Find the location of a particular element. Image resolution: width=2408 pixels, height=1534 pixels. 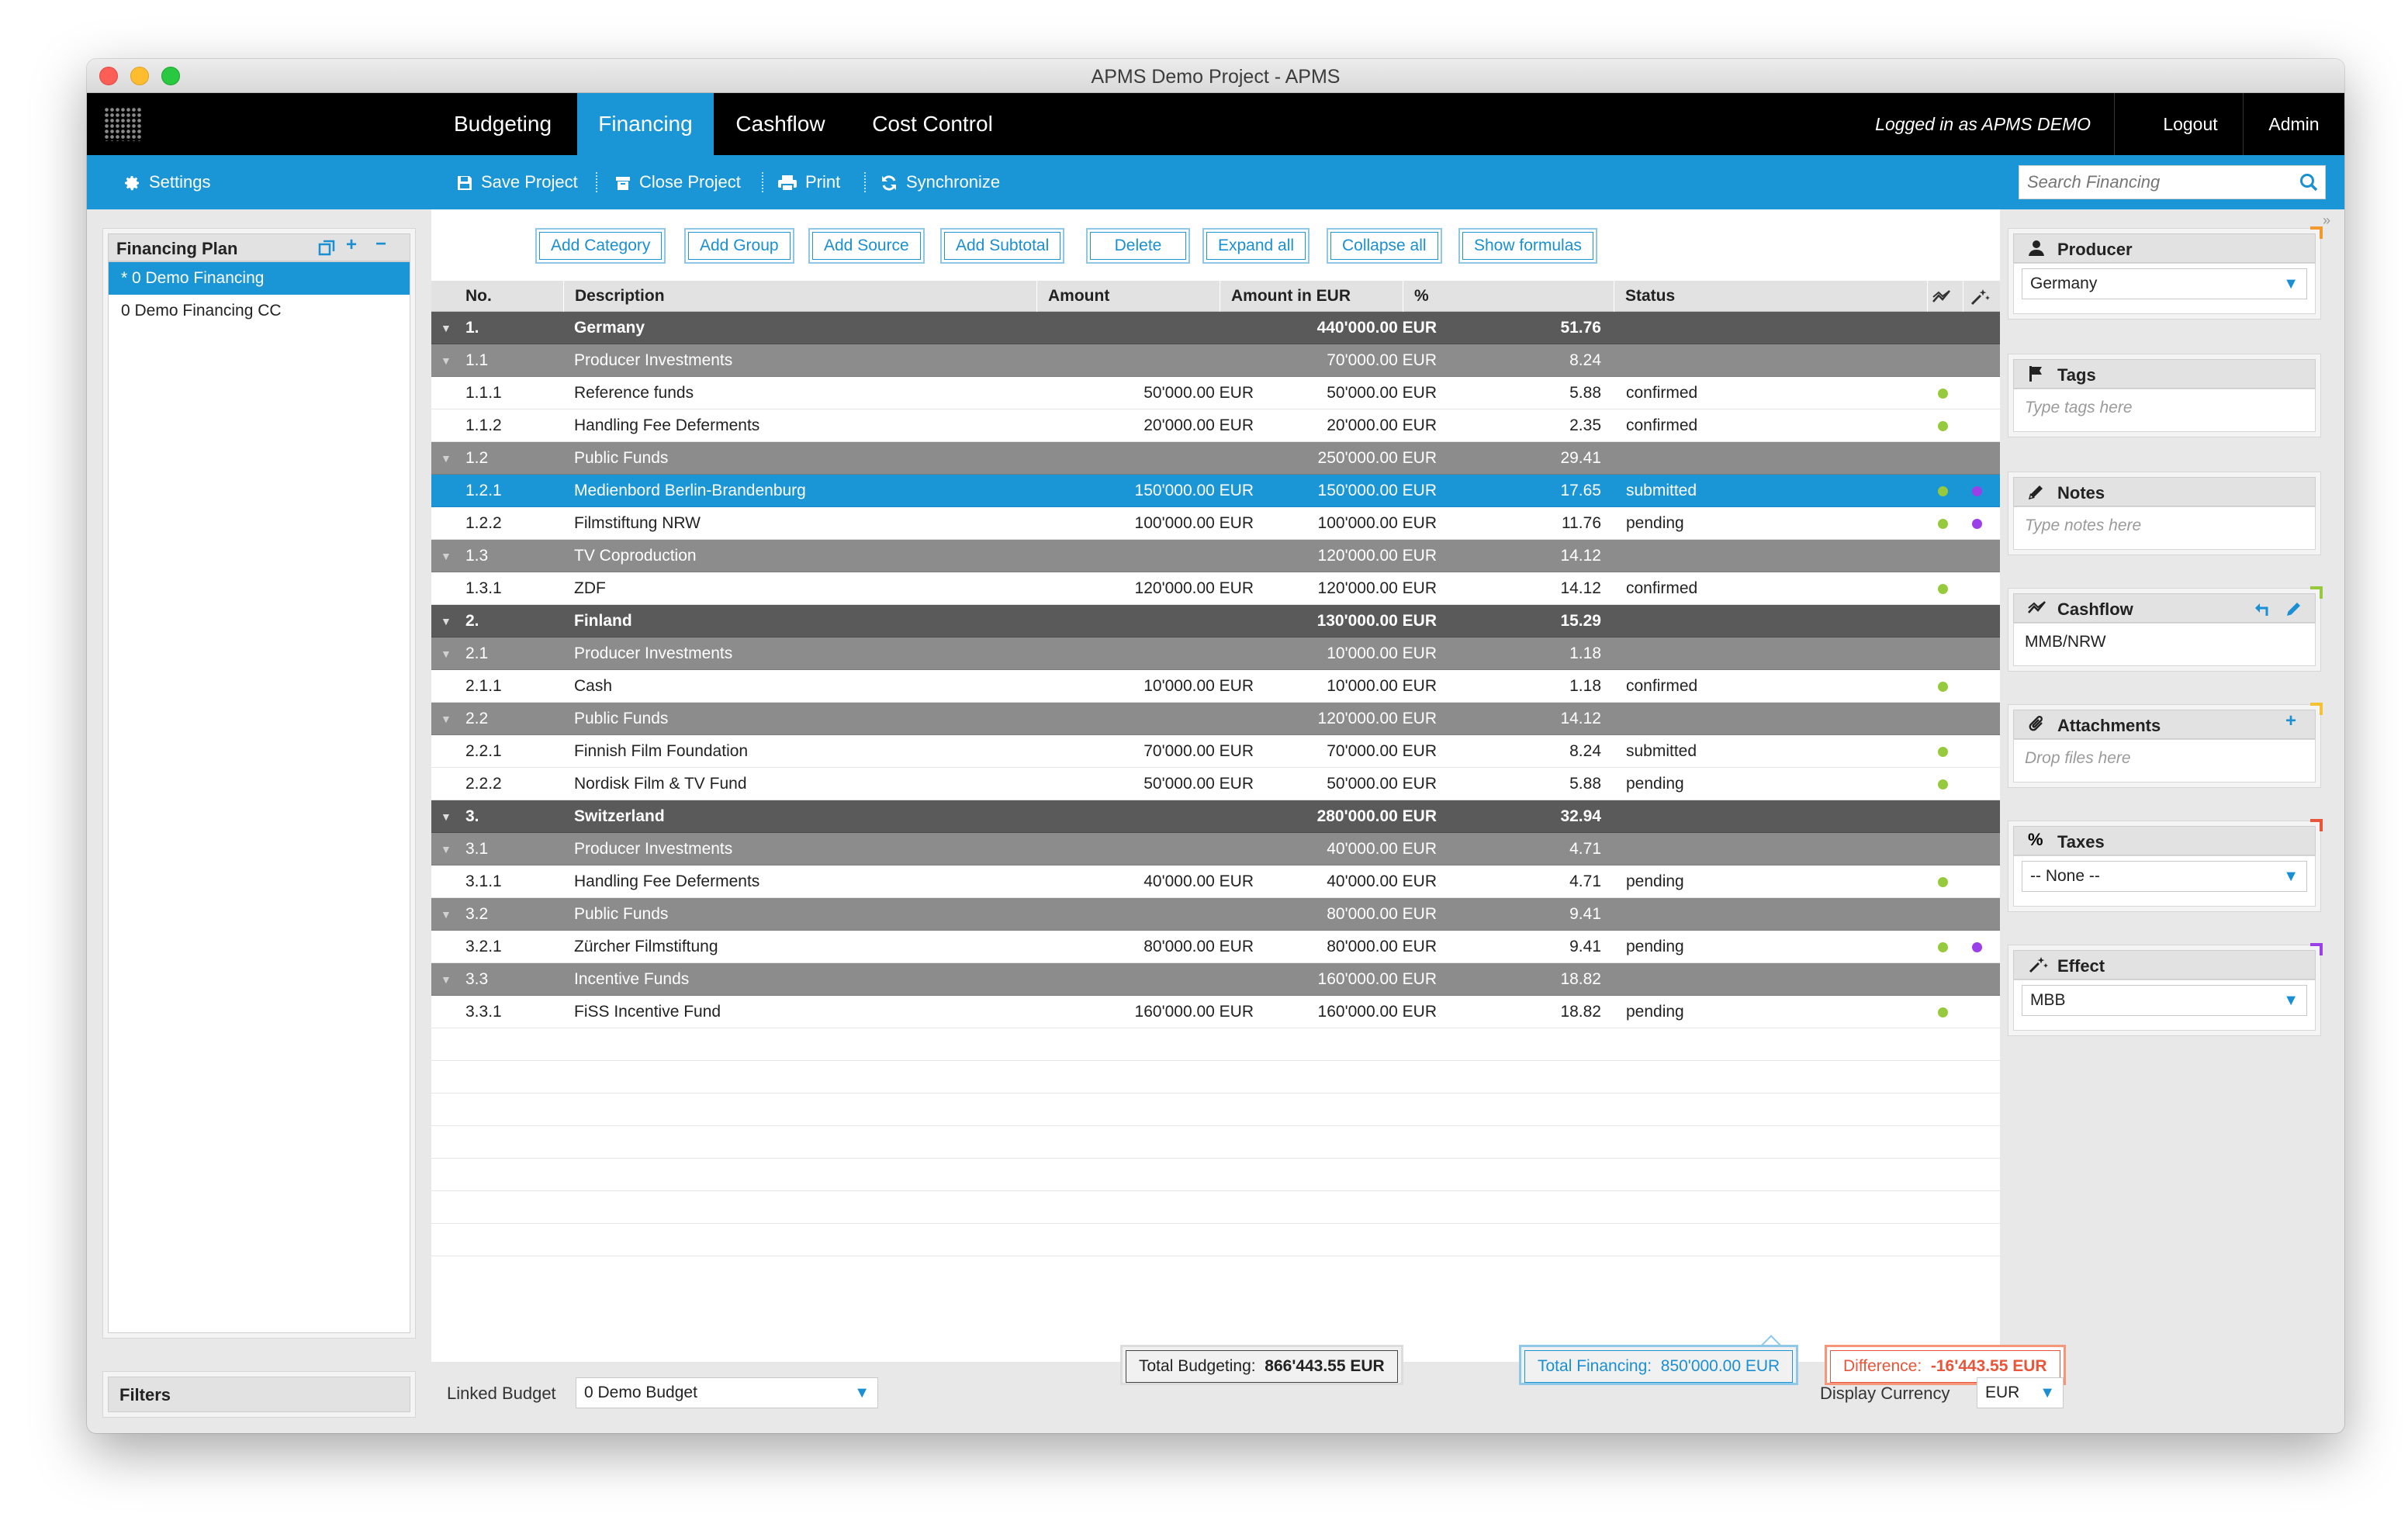

print-button: Print is located at coordinates (808, 182).